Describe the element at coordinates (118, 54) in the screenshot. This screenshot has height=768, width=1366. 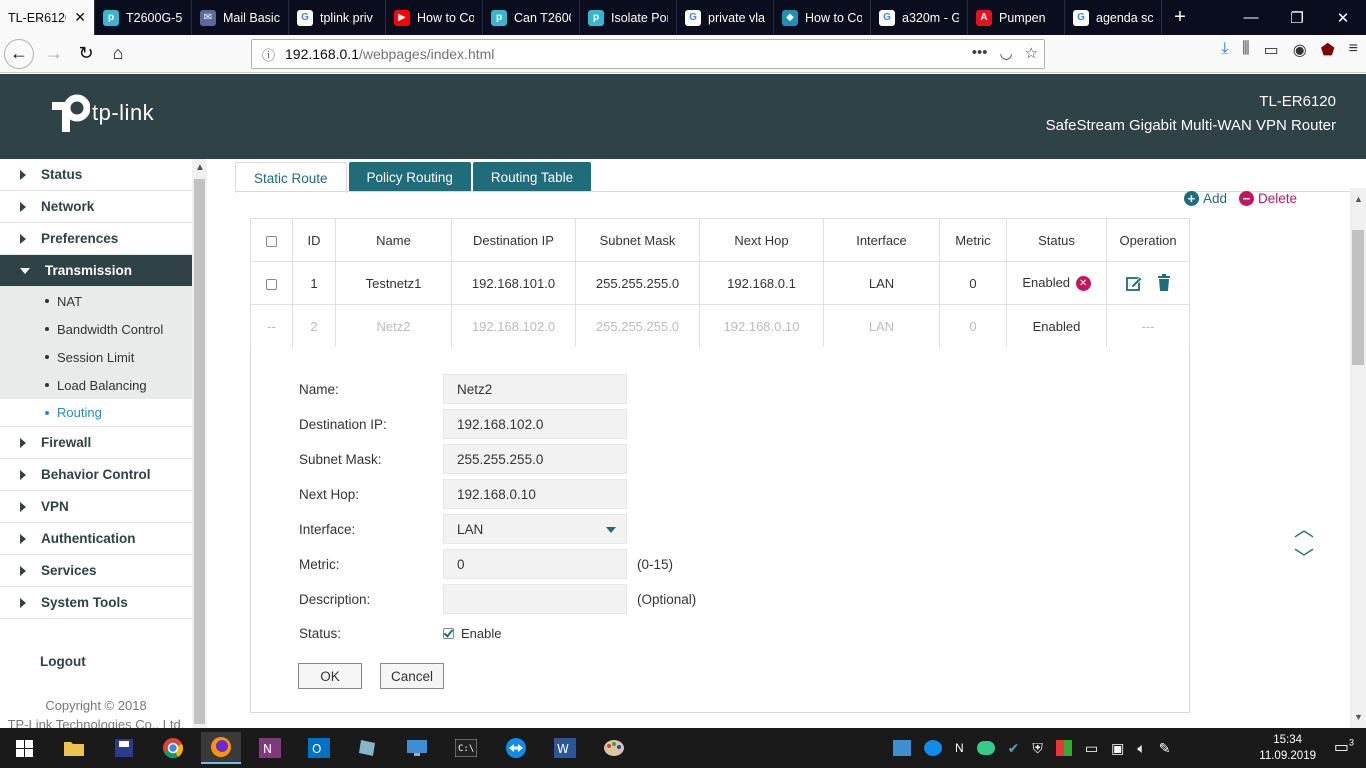
I see `home-icon: ⌂` at that location.